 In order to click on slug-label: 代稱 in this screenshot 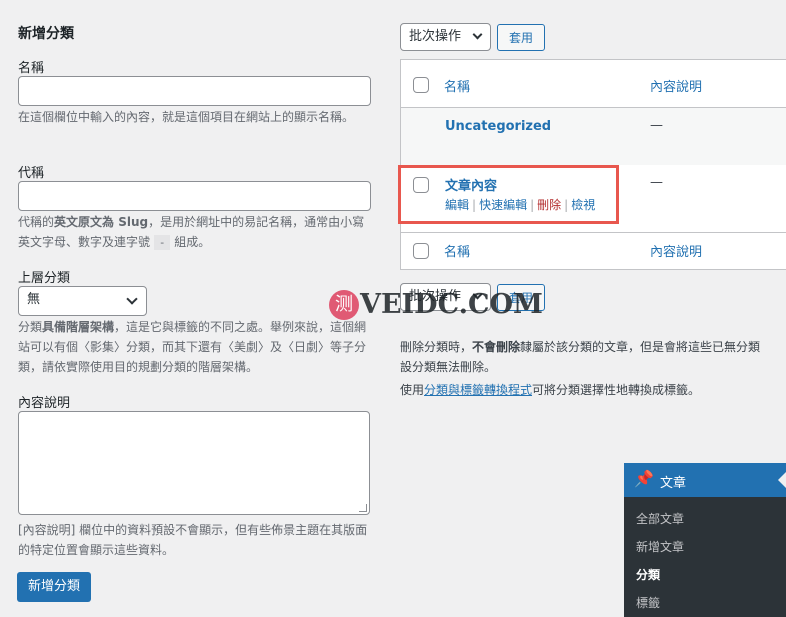, I will do `click(31, 173)`.